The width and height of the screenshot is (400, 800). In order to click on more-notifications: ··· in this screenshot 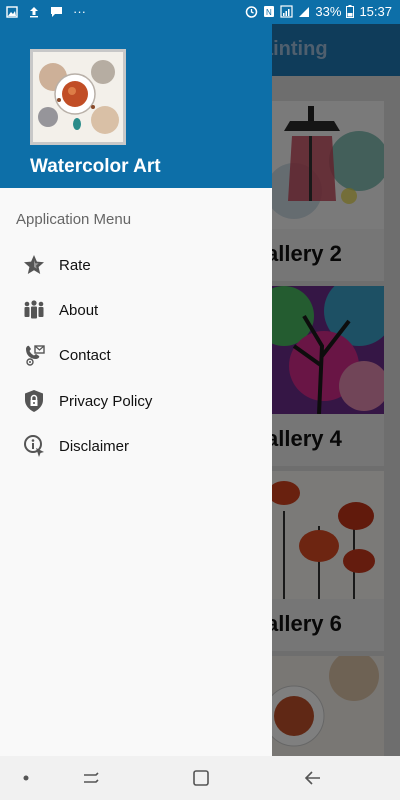, I will do `click(79, 11)`.